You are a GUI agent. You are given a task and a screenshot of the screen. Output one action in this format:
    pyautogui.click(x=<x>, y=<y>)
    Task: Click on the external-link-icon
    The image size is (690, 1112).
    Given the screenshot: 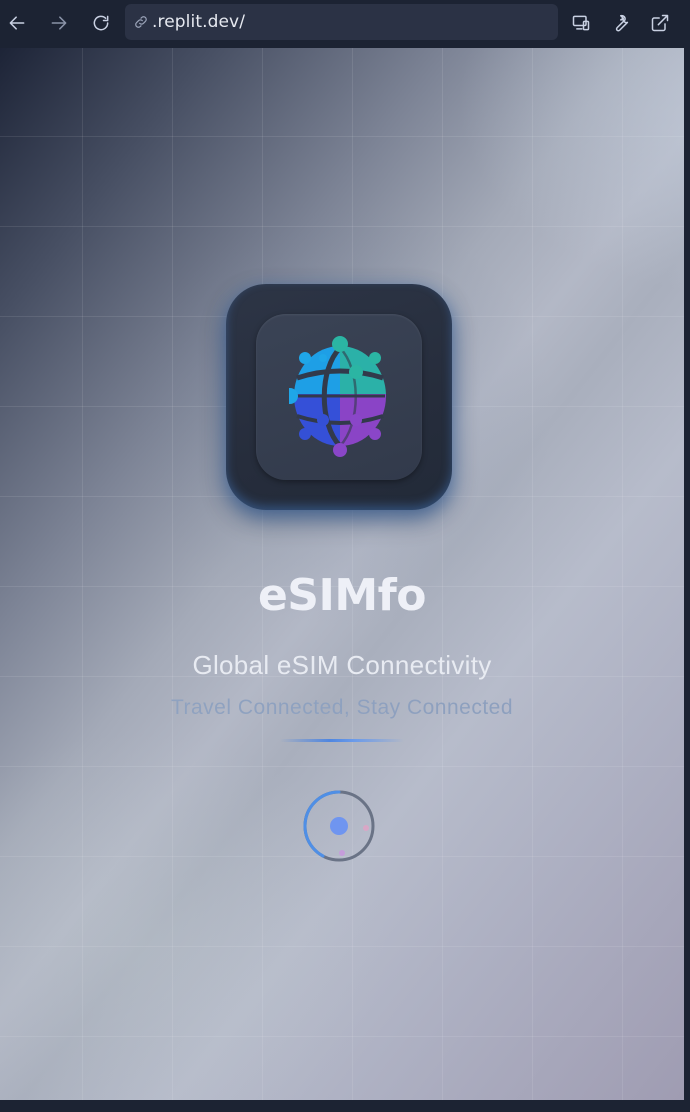 What is the action you would take?
    pyautogui.click(x=660, y=23)
    